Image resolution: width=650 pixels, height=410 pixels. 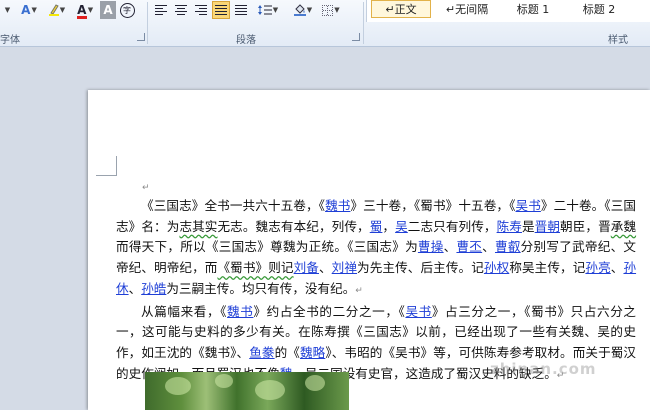 I want to click on borders-icon, so click(x=328, y=10).